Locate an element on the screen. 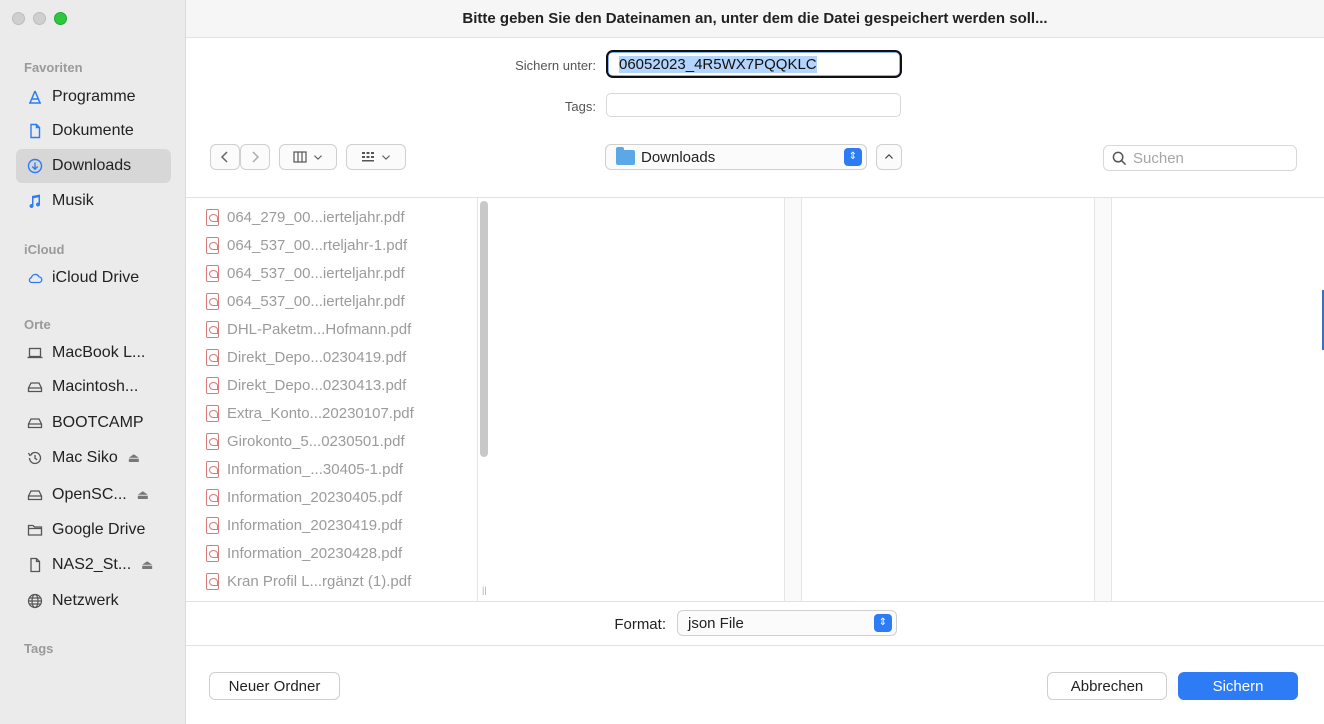 This screenshot has width=1324, height=724. location-select: Downloads ⇕ is located at coordinates (736, 157).